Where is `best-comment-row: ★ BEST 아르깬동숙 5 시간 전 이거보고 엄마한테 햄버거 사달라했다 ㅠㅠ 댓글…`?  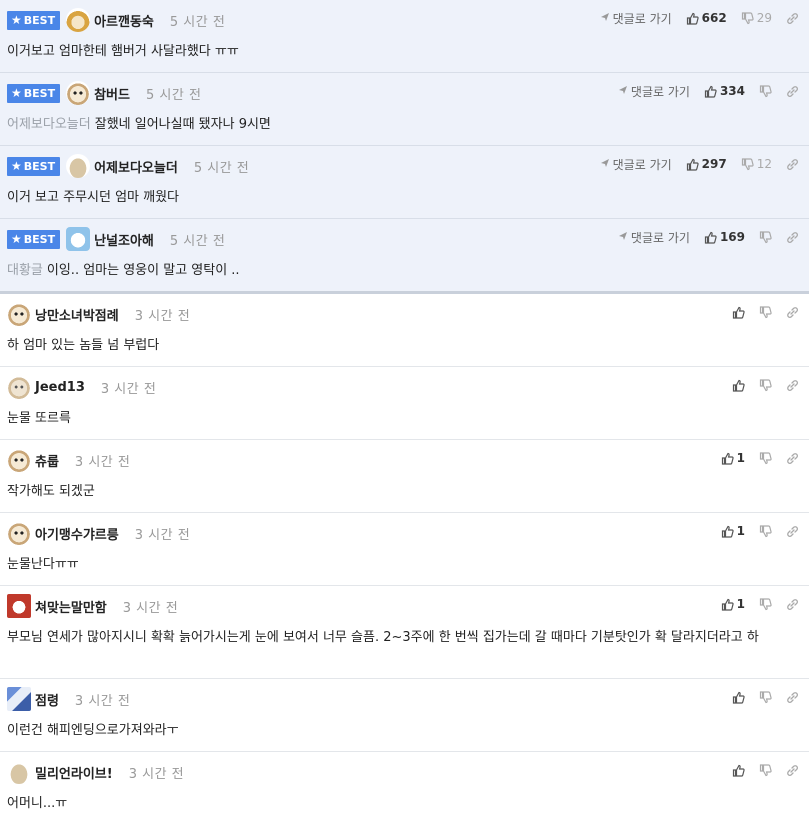 best-comment-row: ★ BEST 아르깬동숙 5 시간 전 이거보고 엄마한테 햄버거 사달라했다 ㅠㅠ 댓글… is located at coordinates (404, 36).